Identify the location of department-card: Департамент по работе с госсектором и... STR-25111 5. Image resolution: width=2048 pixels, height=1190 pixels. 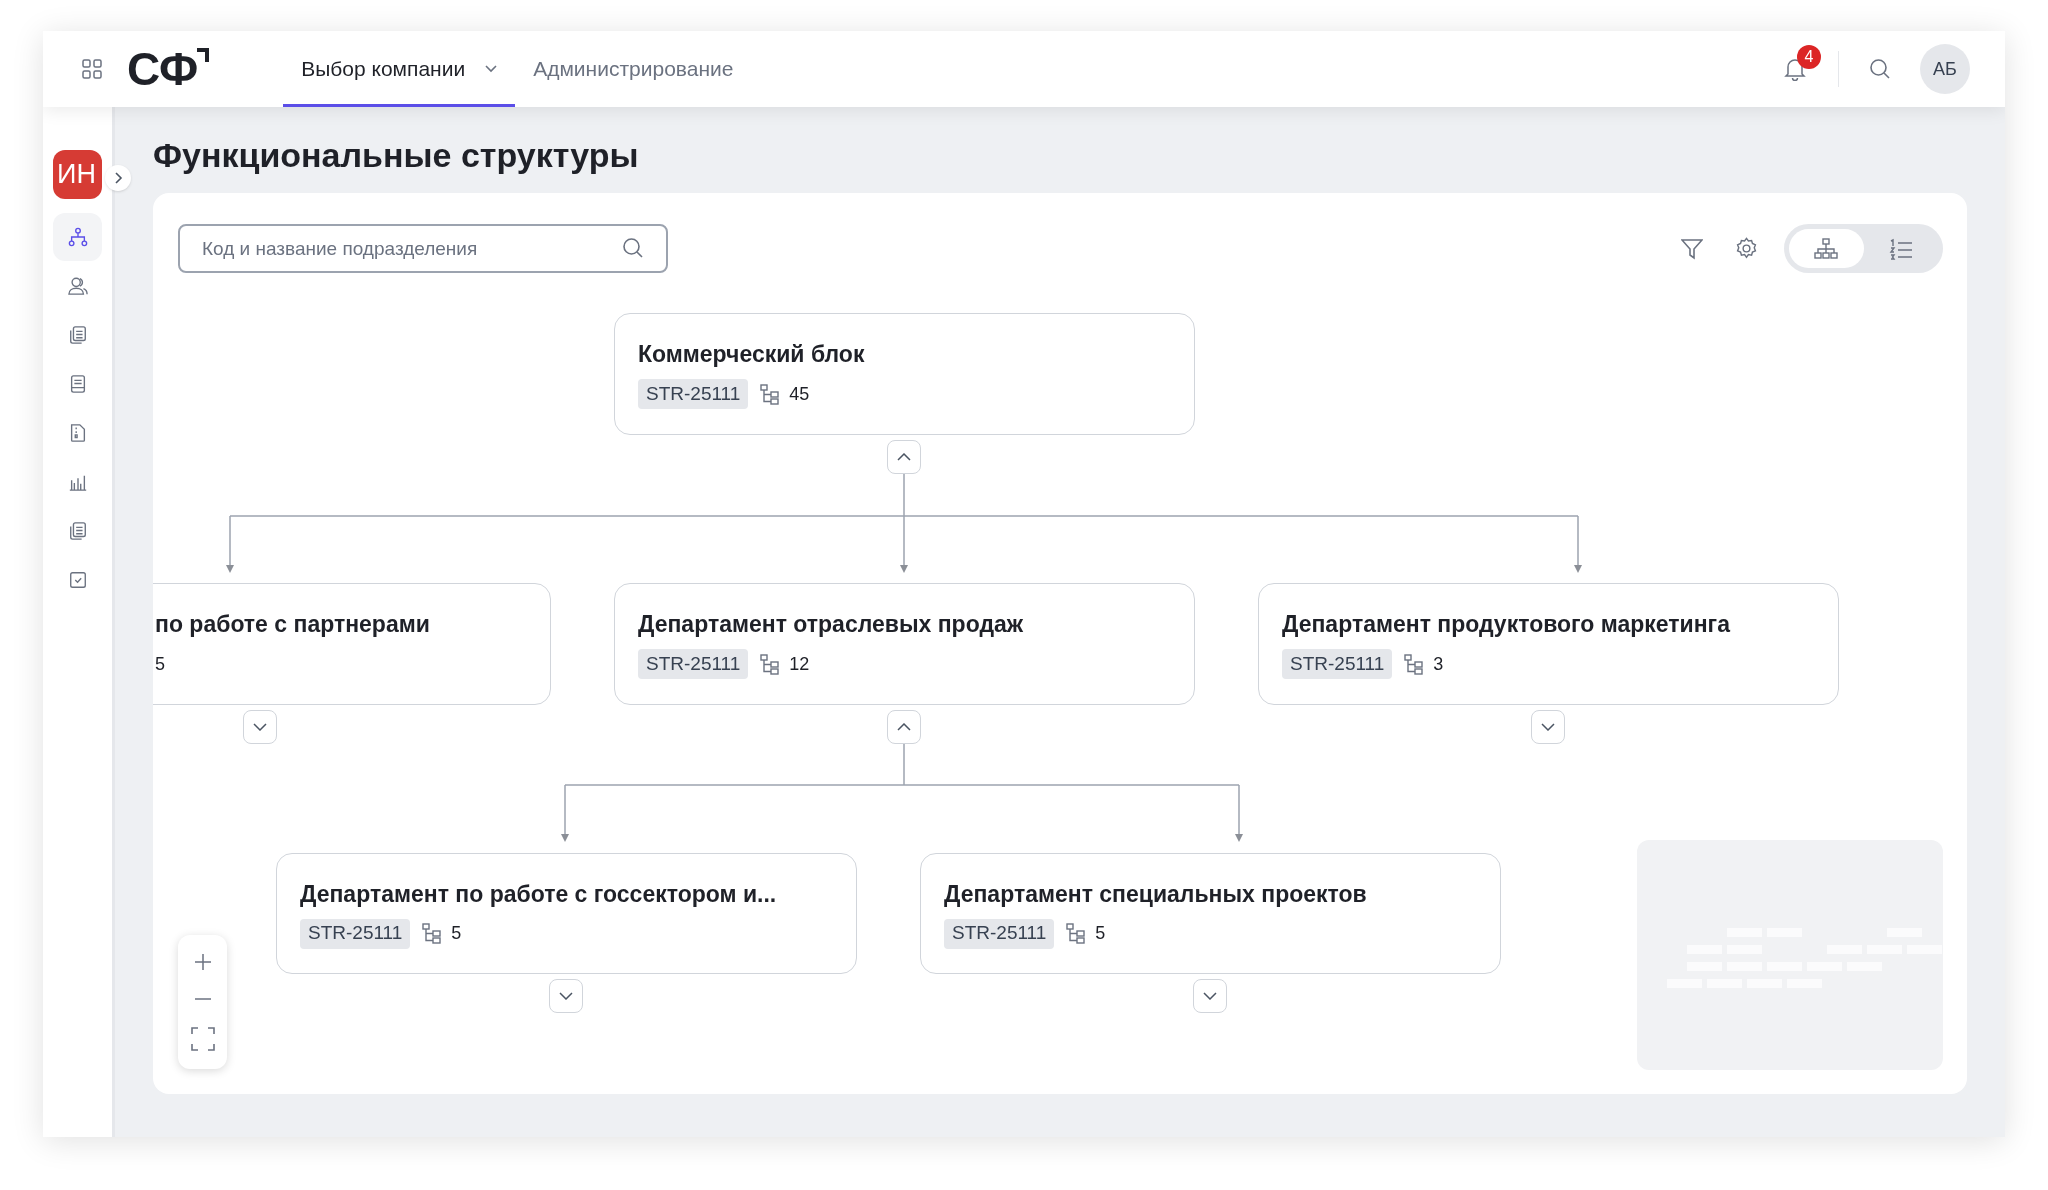
(566, 913).